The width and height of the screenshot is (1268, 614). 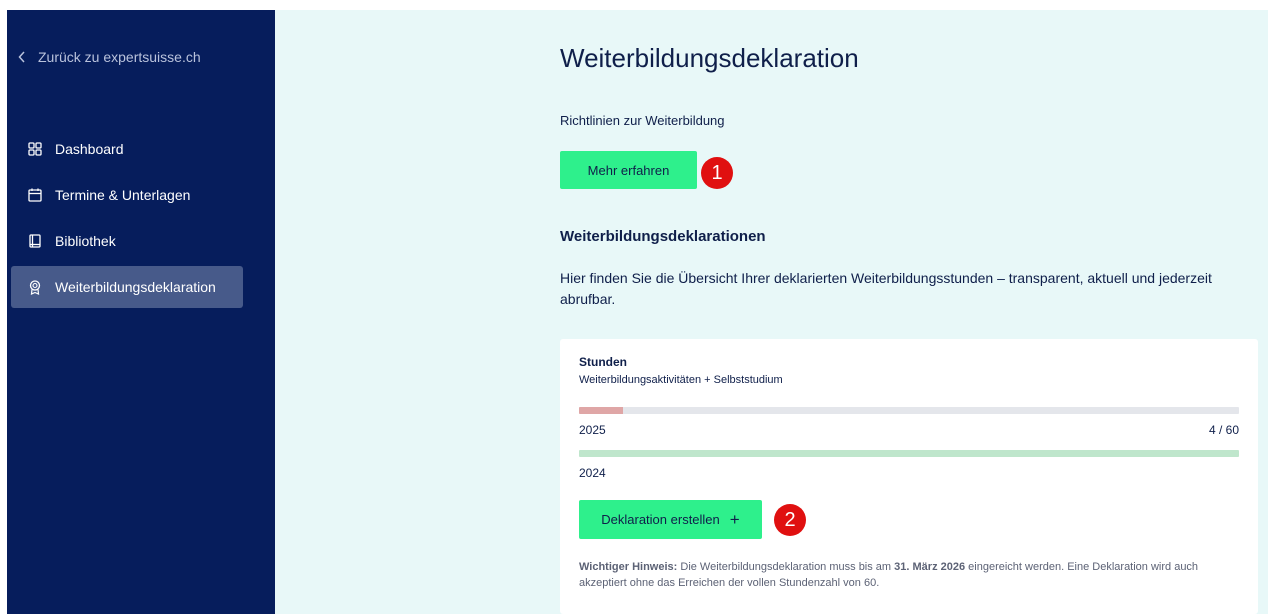 I want to click on sidebar-item-termine: Termine & Unterlagen, so click(x=127, y=195).